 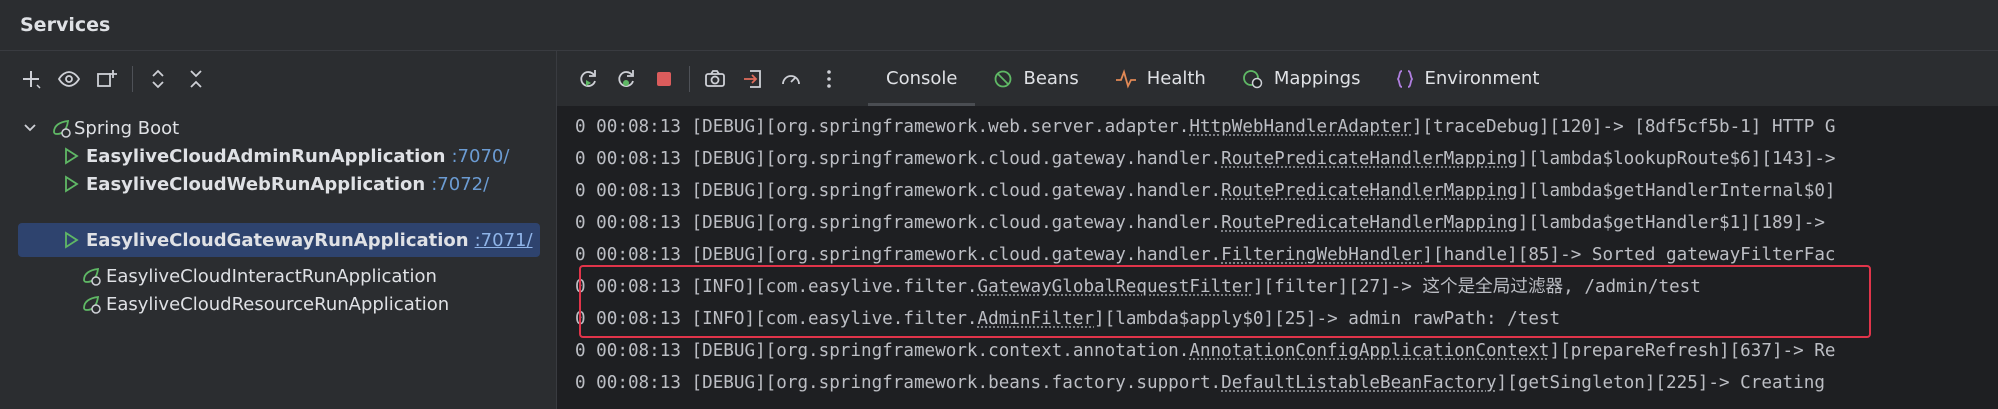 I want to click on tree-item-web: EasyliveCloudWebRunApplication :7072/, so click(x=275, y=184).